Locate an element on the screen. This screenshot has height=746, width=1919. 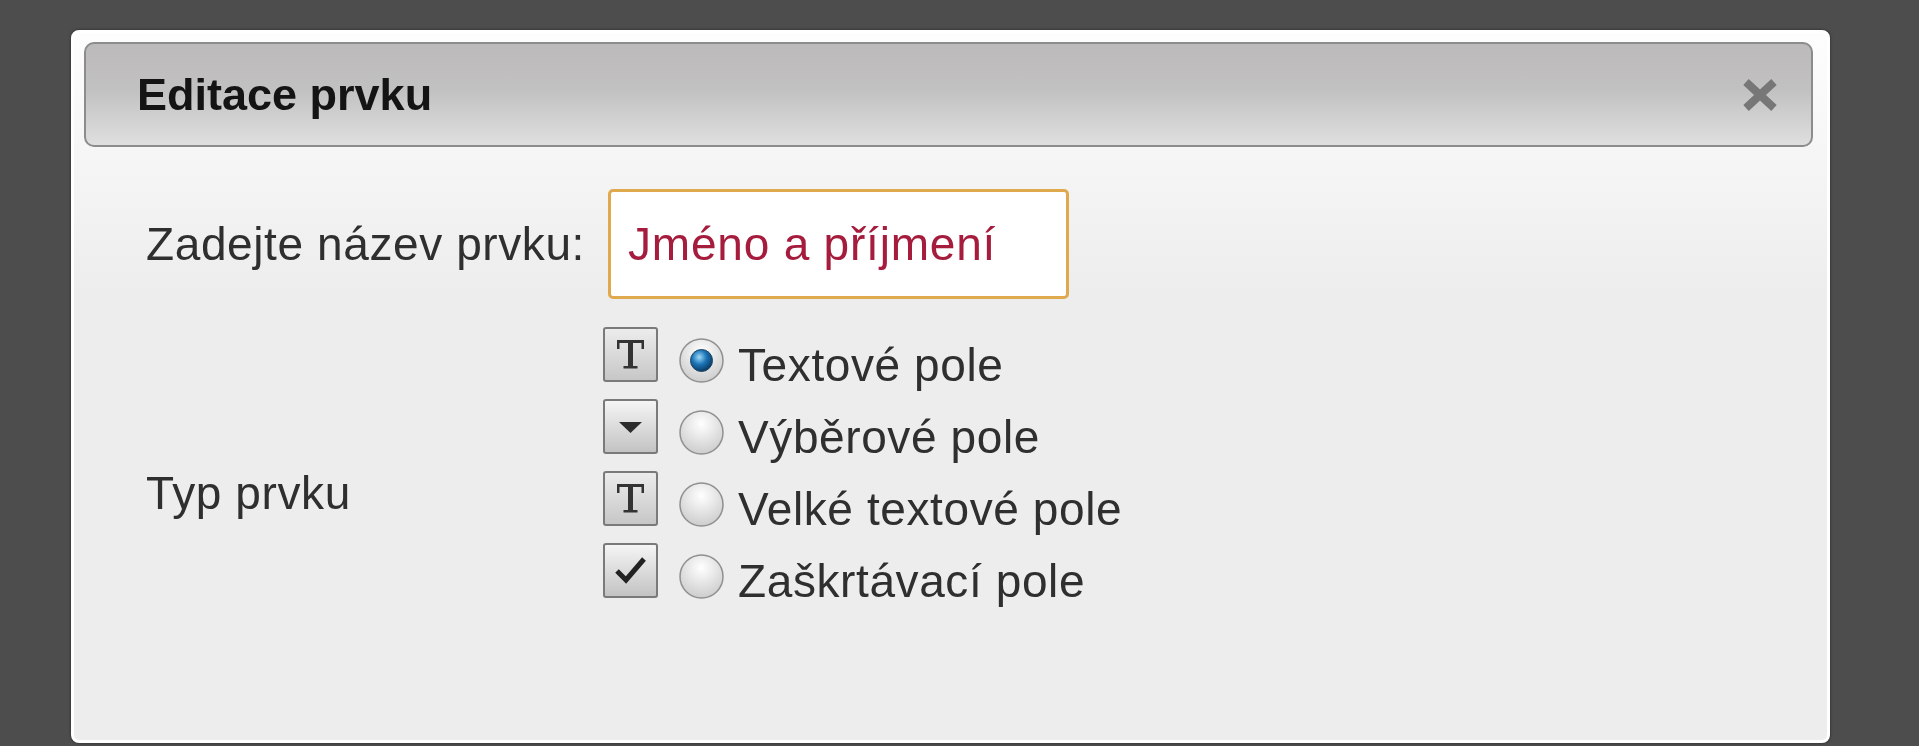
name-input: Jméno a příjmení is located at coordinates (838, 244).